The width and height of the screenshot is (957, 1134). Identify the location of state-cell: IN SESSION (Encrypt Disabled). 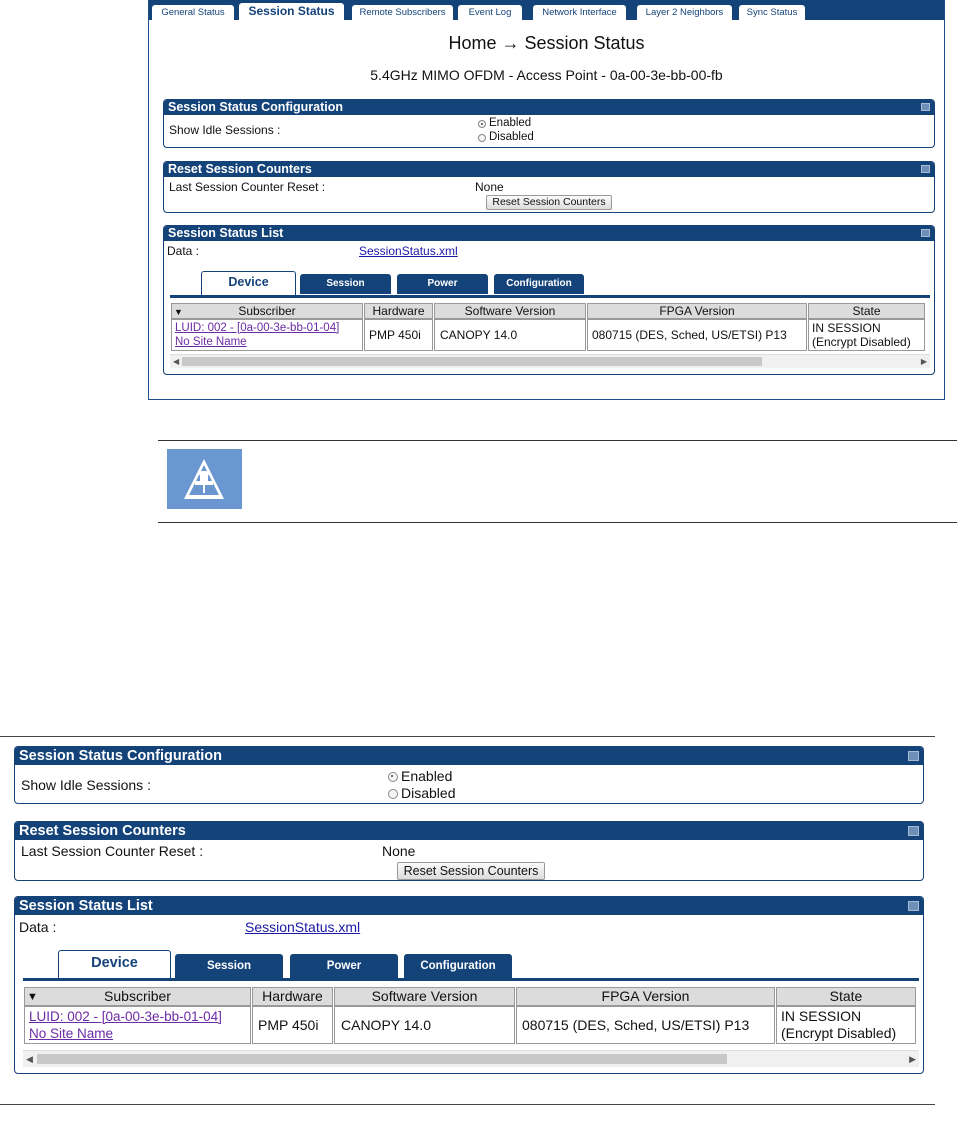
(846, 1025).